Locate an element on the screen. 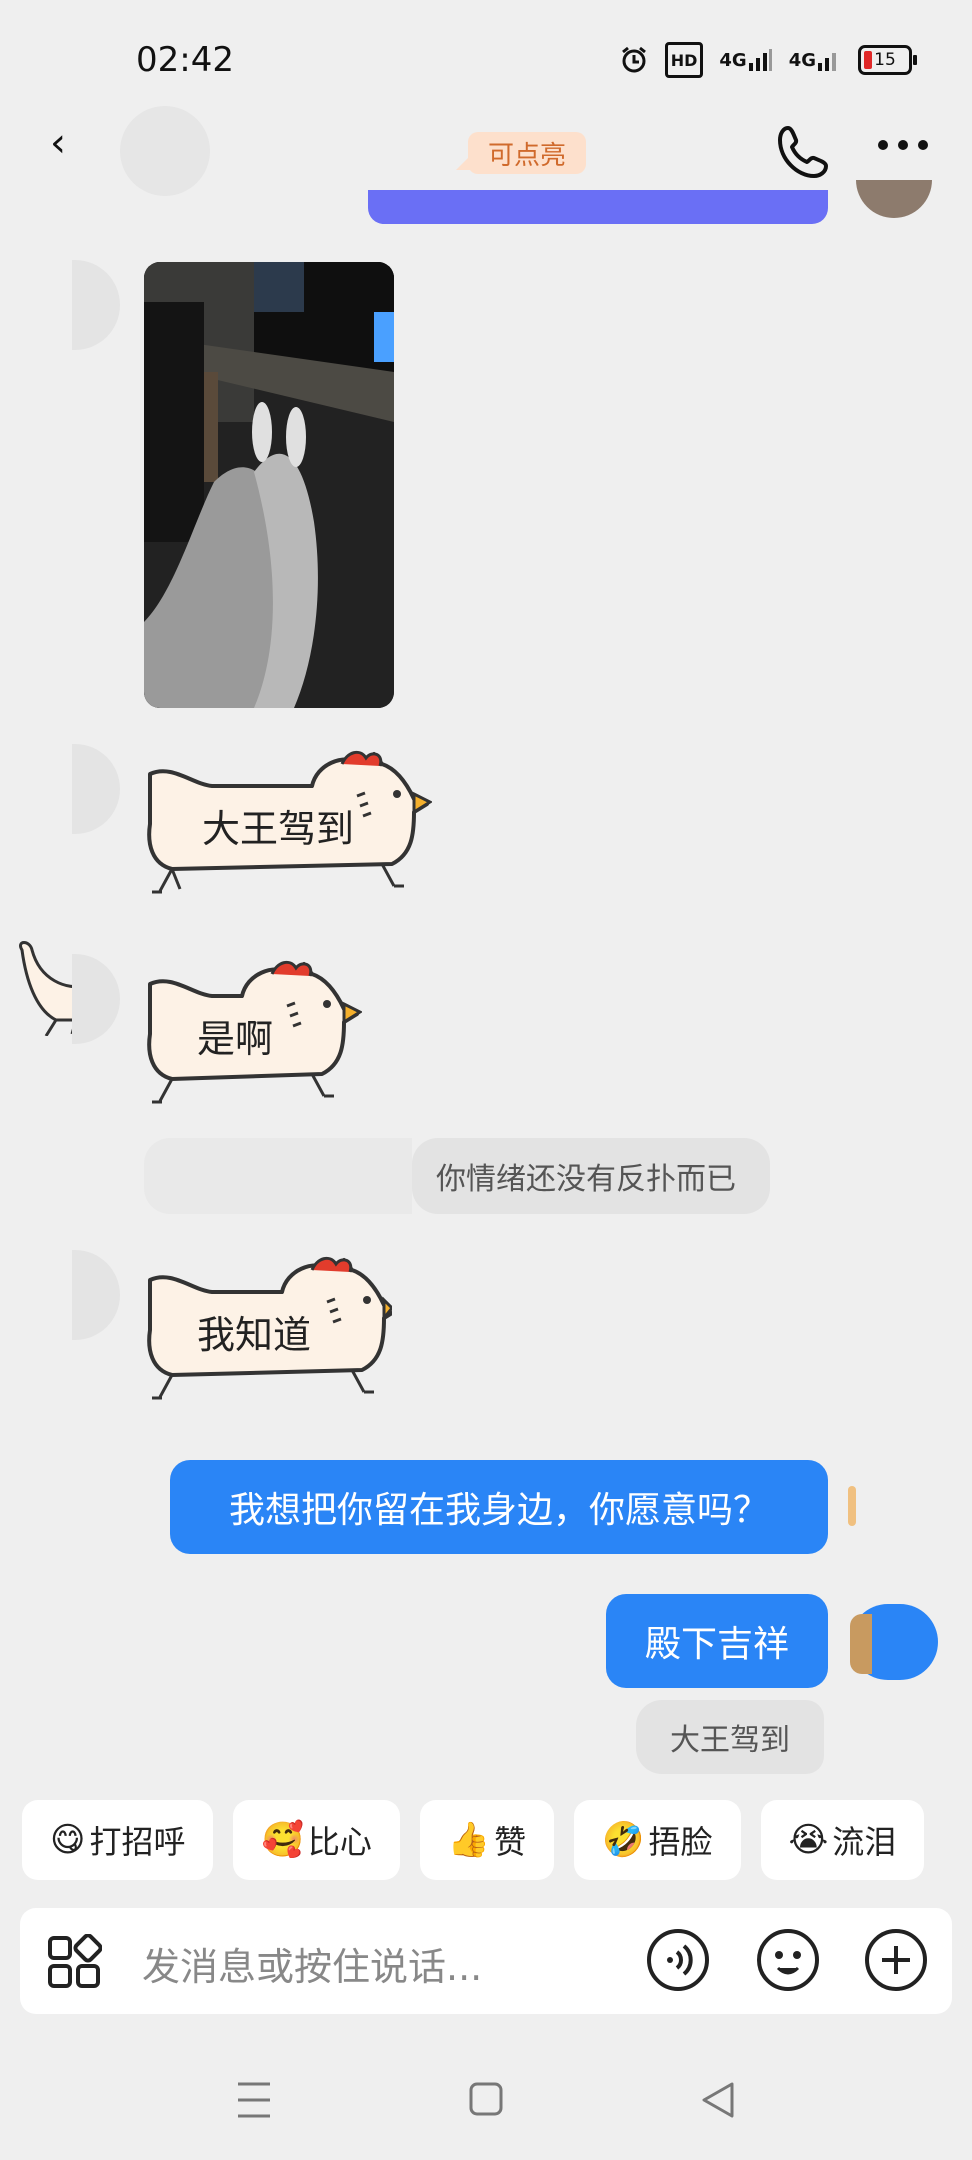  light-up-tag: 可点亮 is located at coordinates (521, 153).